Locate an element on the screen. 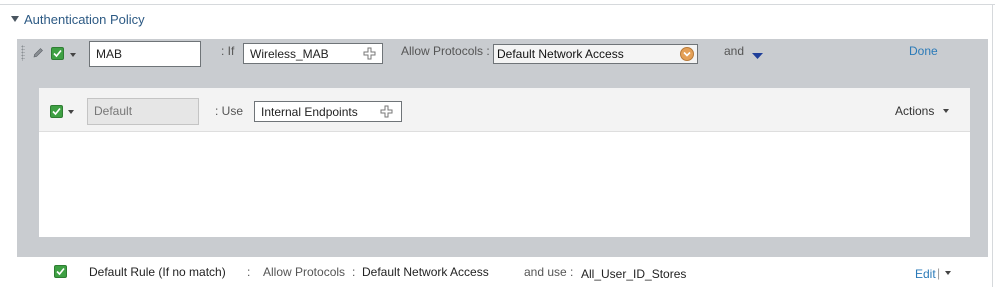 The width and height of the screenshot is (995, 287). allowed-protocols-select: Default Network Access is located at coordinates (595, 54).